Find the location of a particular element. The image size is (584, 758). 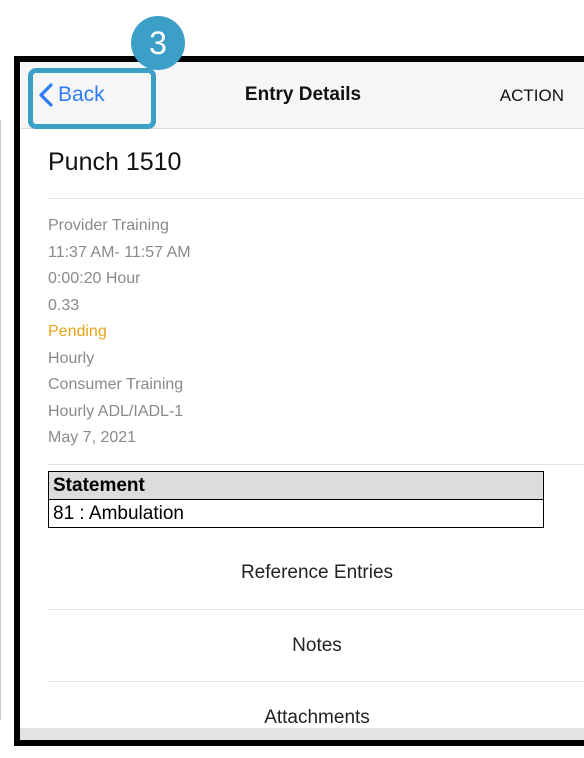

left-edge-divider is located at coordinates (0, 420).